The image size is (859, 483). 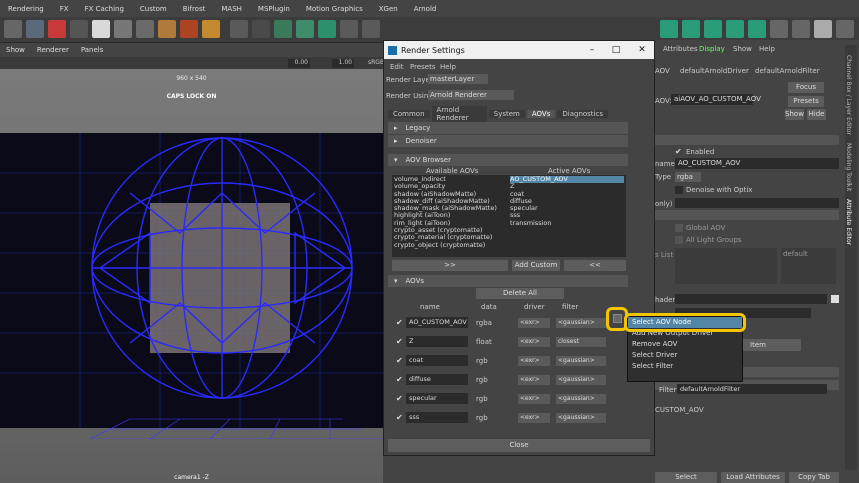 I want to click on name-field: AO_CUSTOM_AOV, so click(x=757, y=163).